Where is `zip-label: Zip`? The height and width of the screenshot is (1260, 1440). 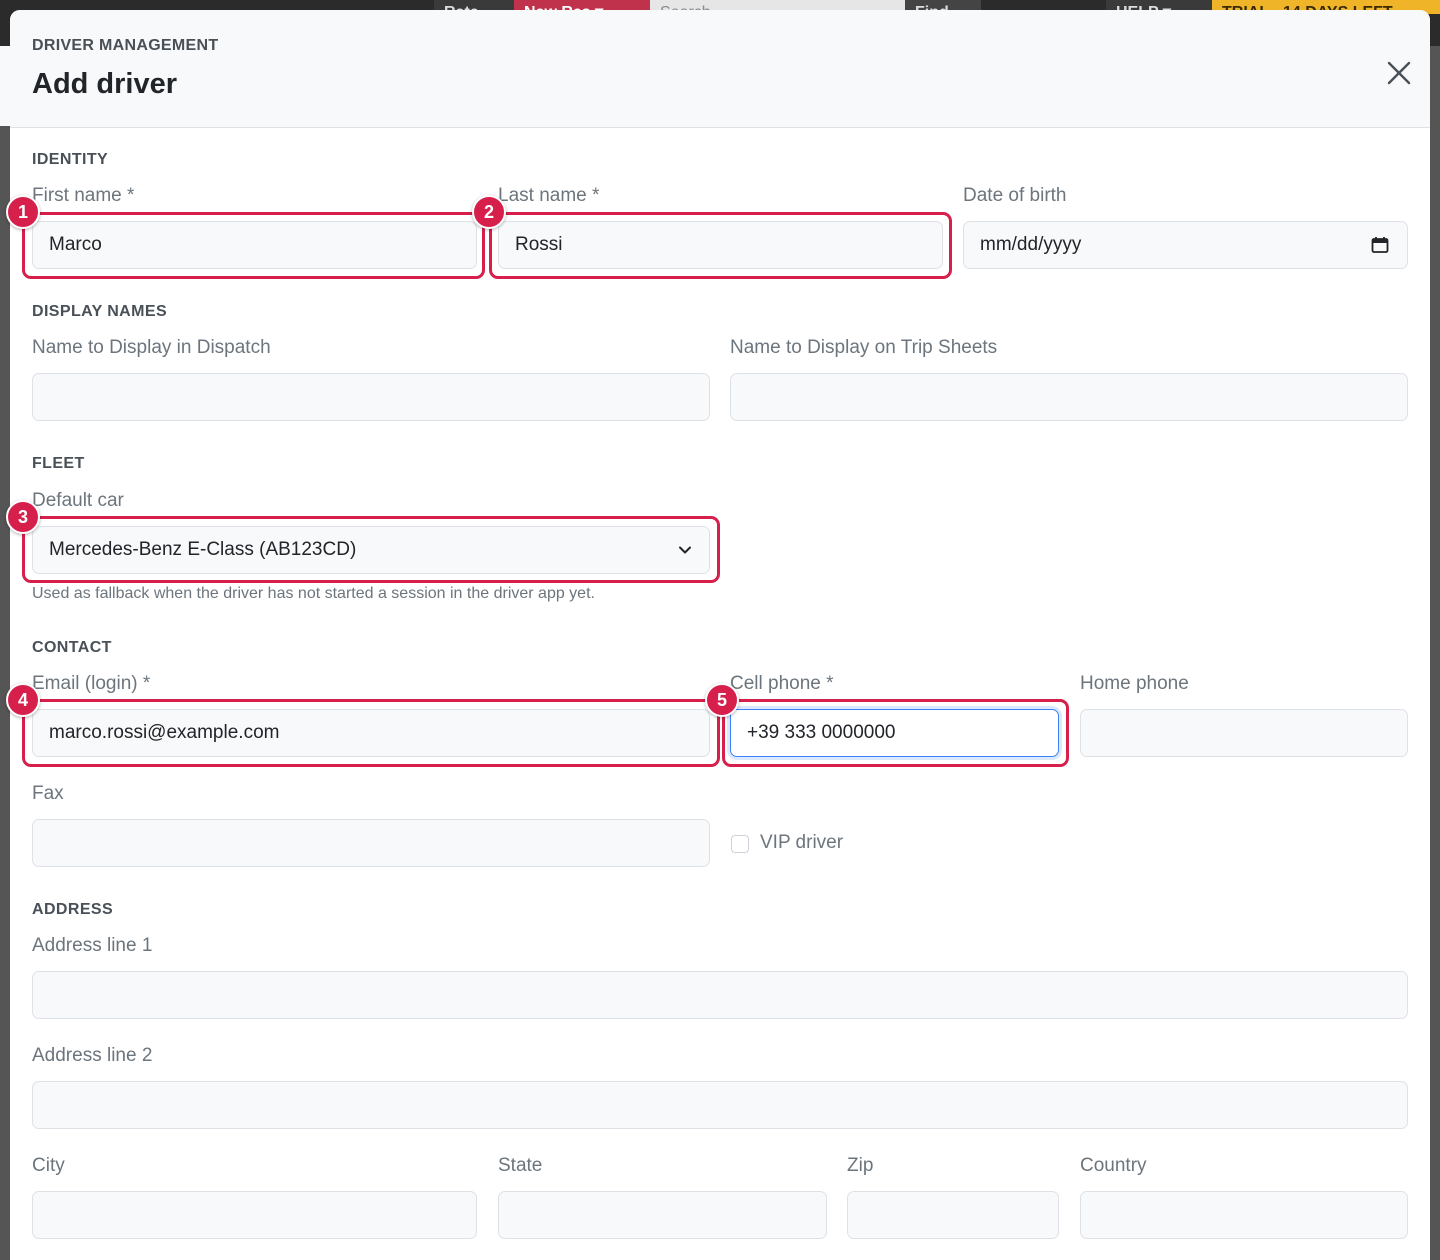
zip-label: Zip is located at coordinates (860, 1165).